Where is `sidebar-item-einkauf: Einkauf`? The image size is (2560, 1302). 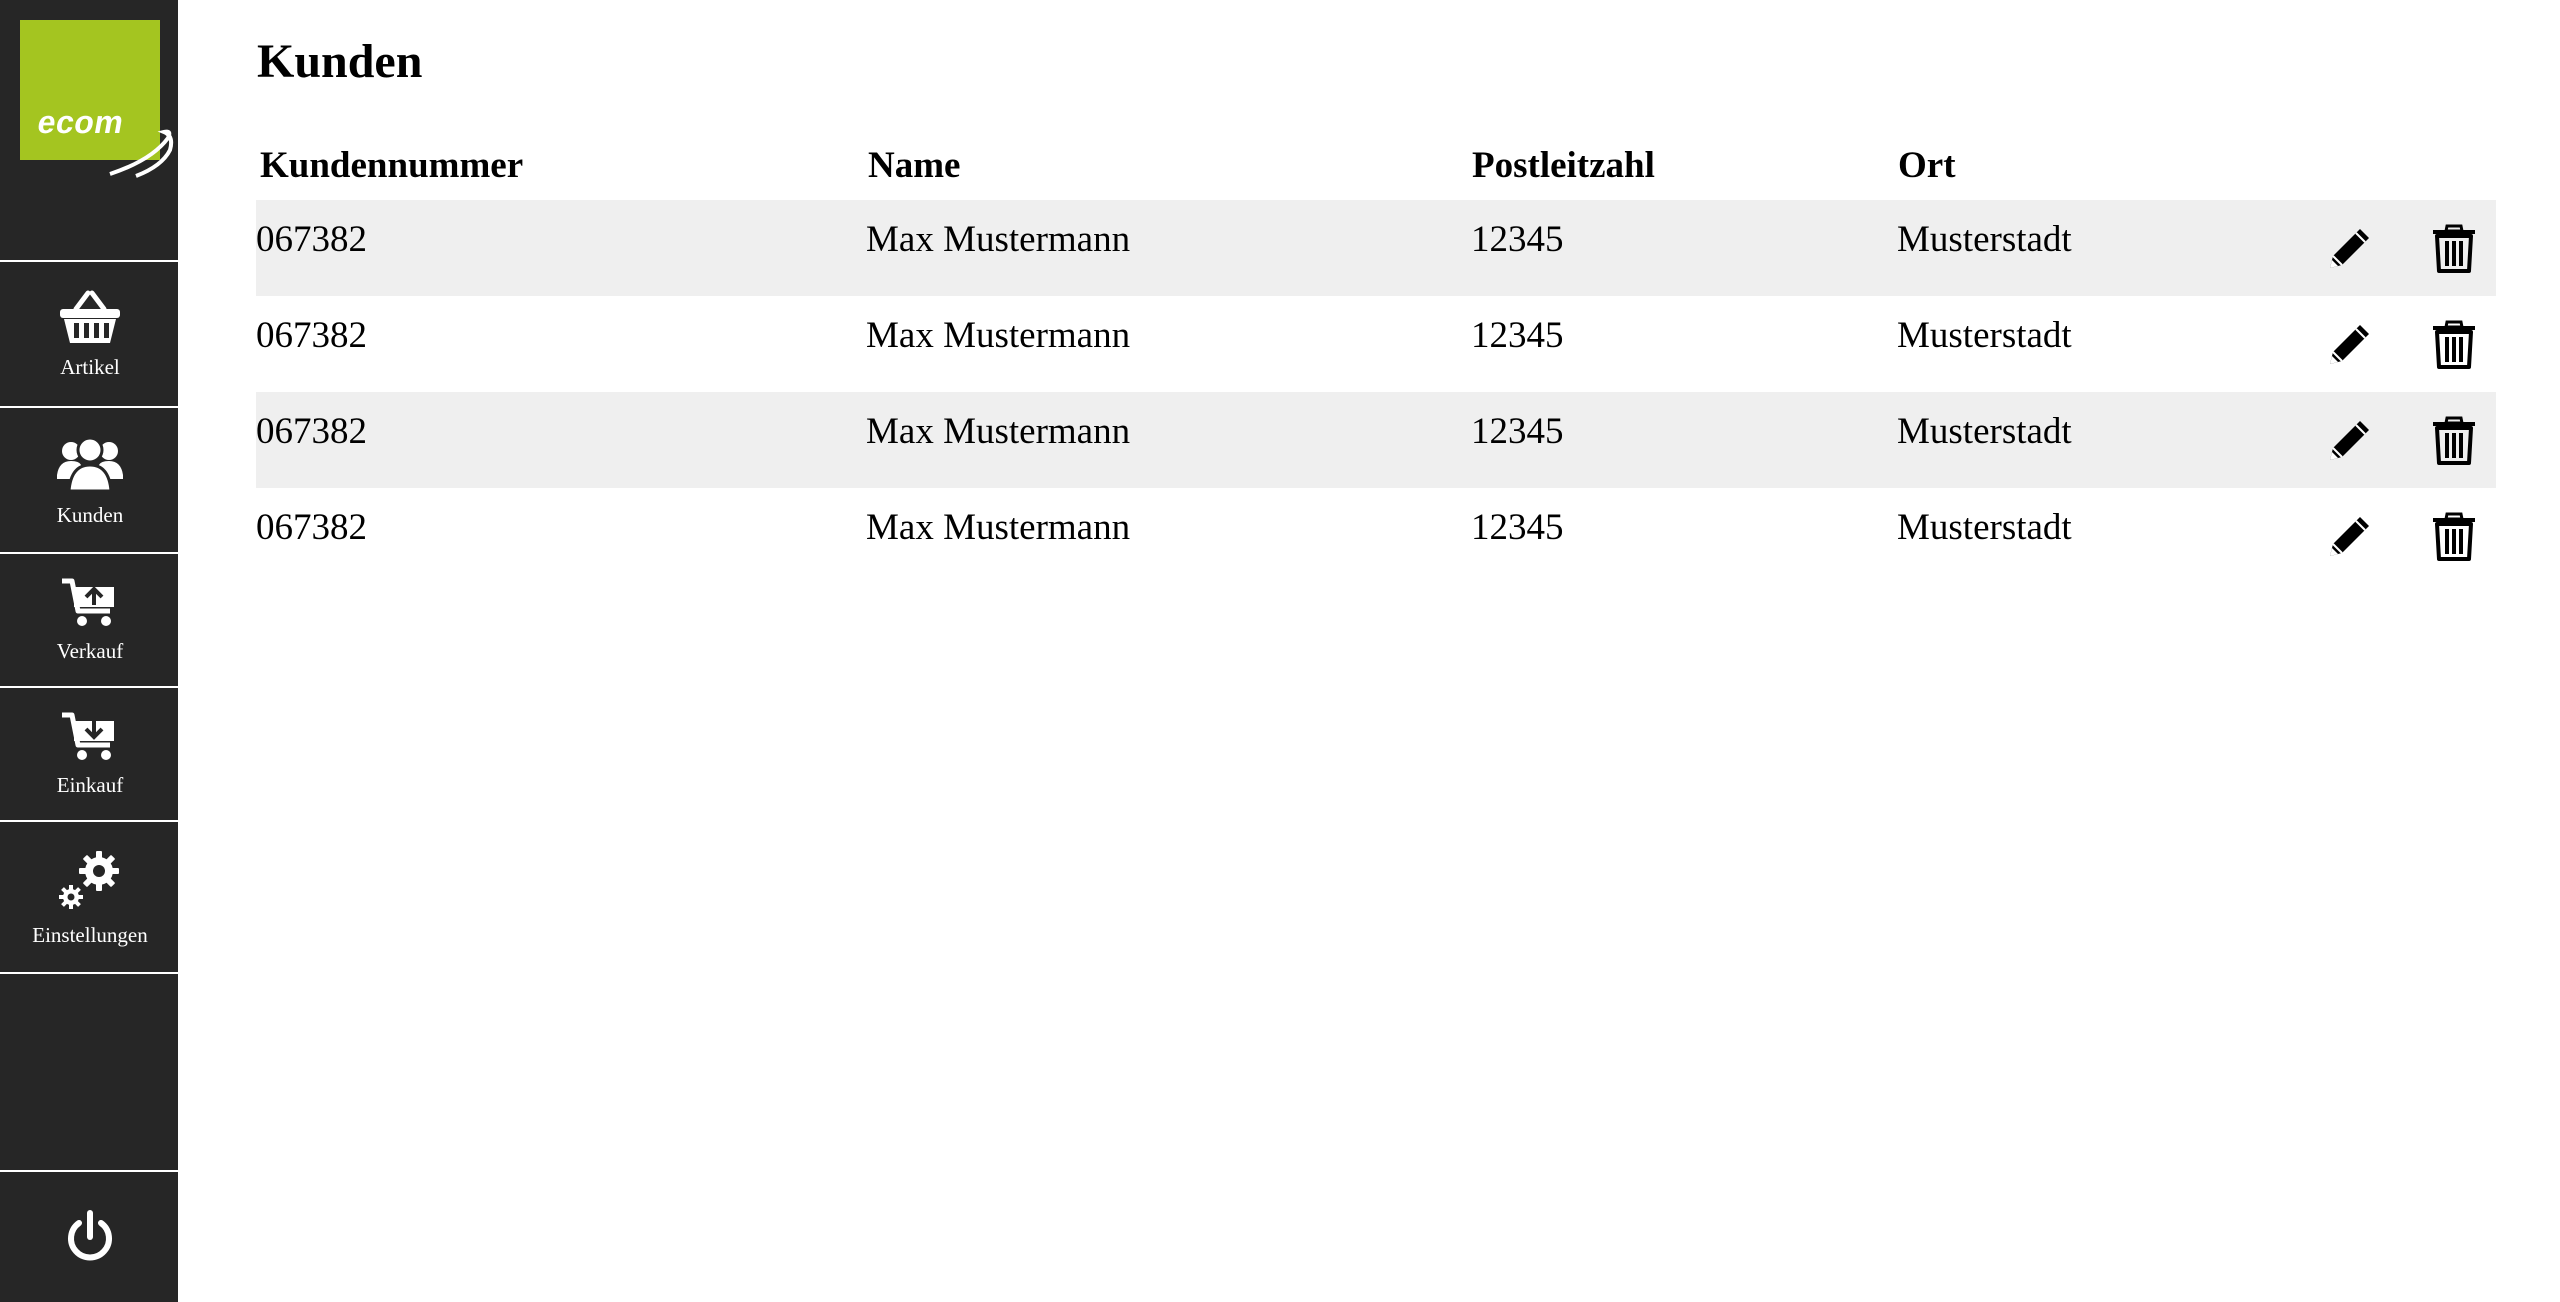
sidebar-item-einkauf: Einkauf is located at coordinates (90, 754).